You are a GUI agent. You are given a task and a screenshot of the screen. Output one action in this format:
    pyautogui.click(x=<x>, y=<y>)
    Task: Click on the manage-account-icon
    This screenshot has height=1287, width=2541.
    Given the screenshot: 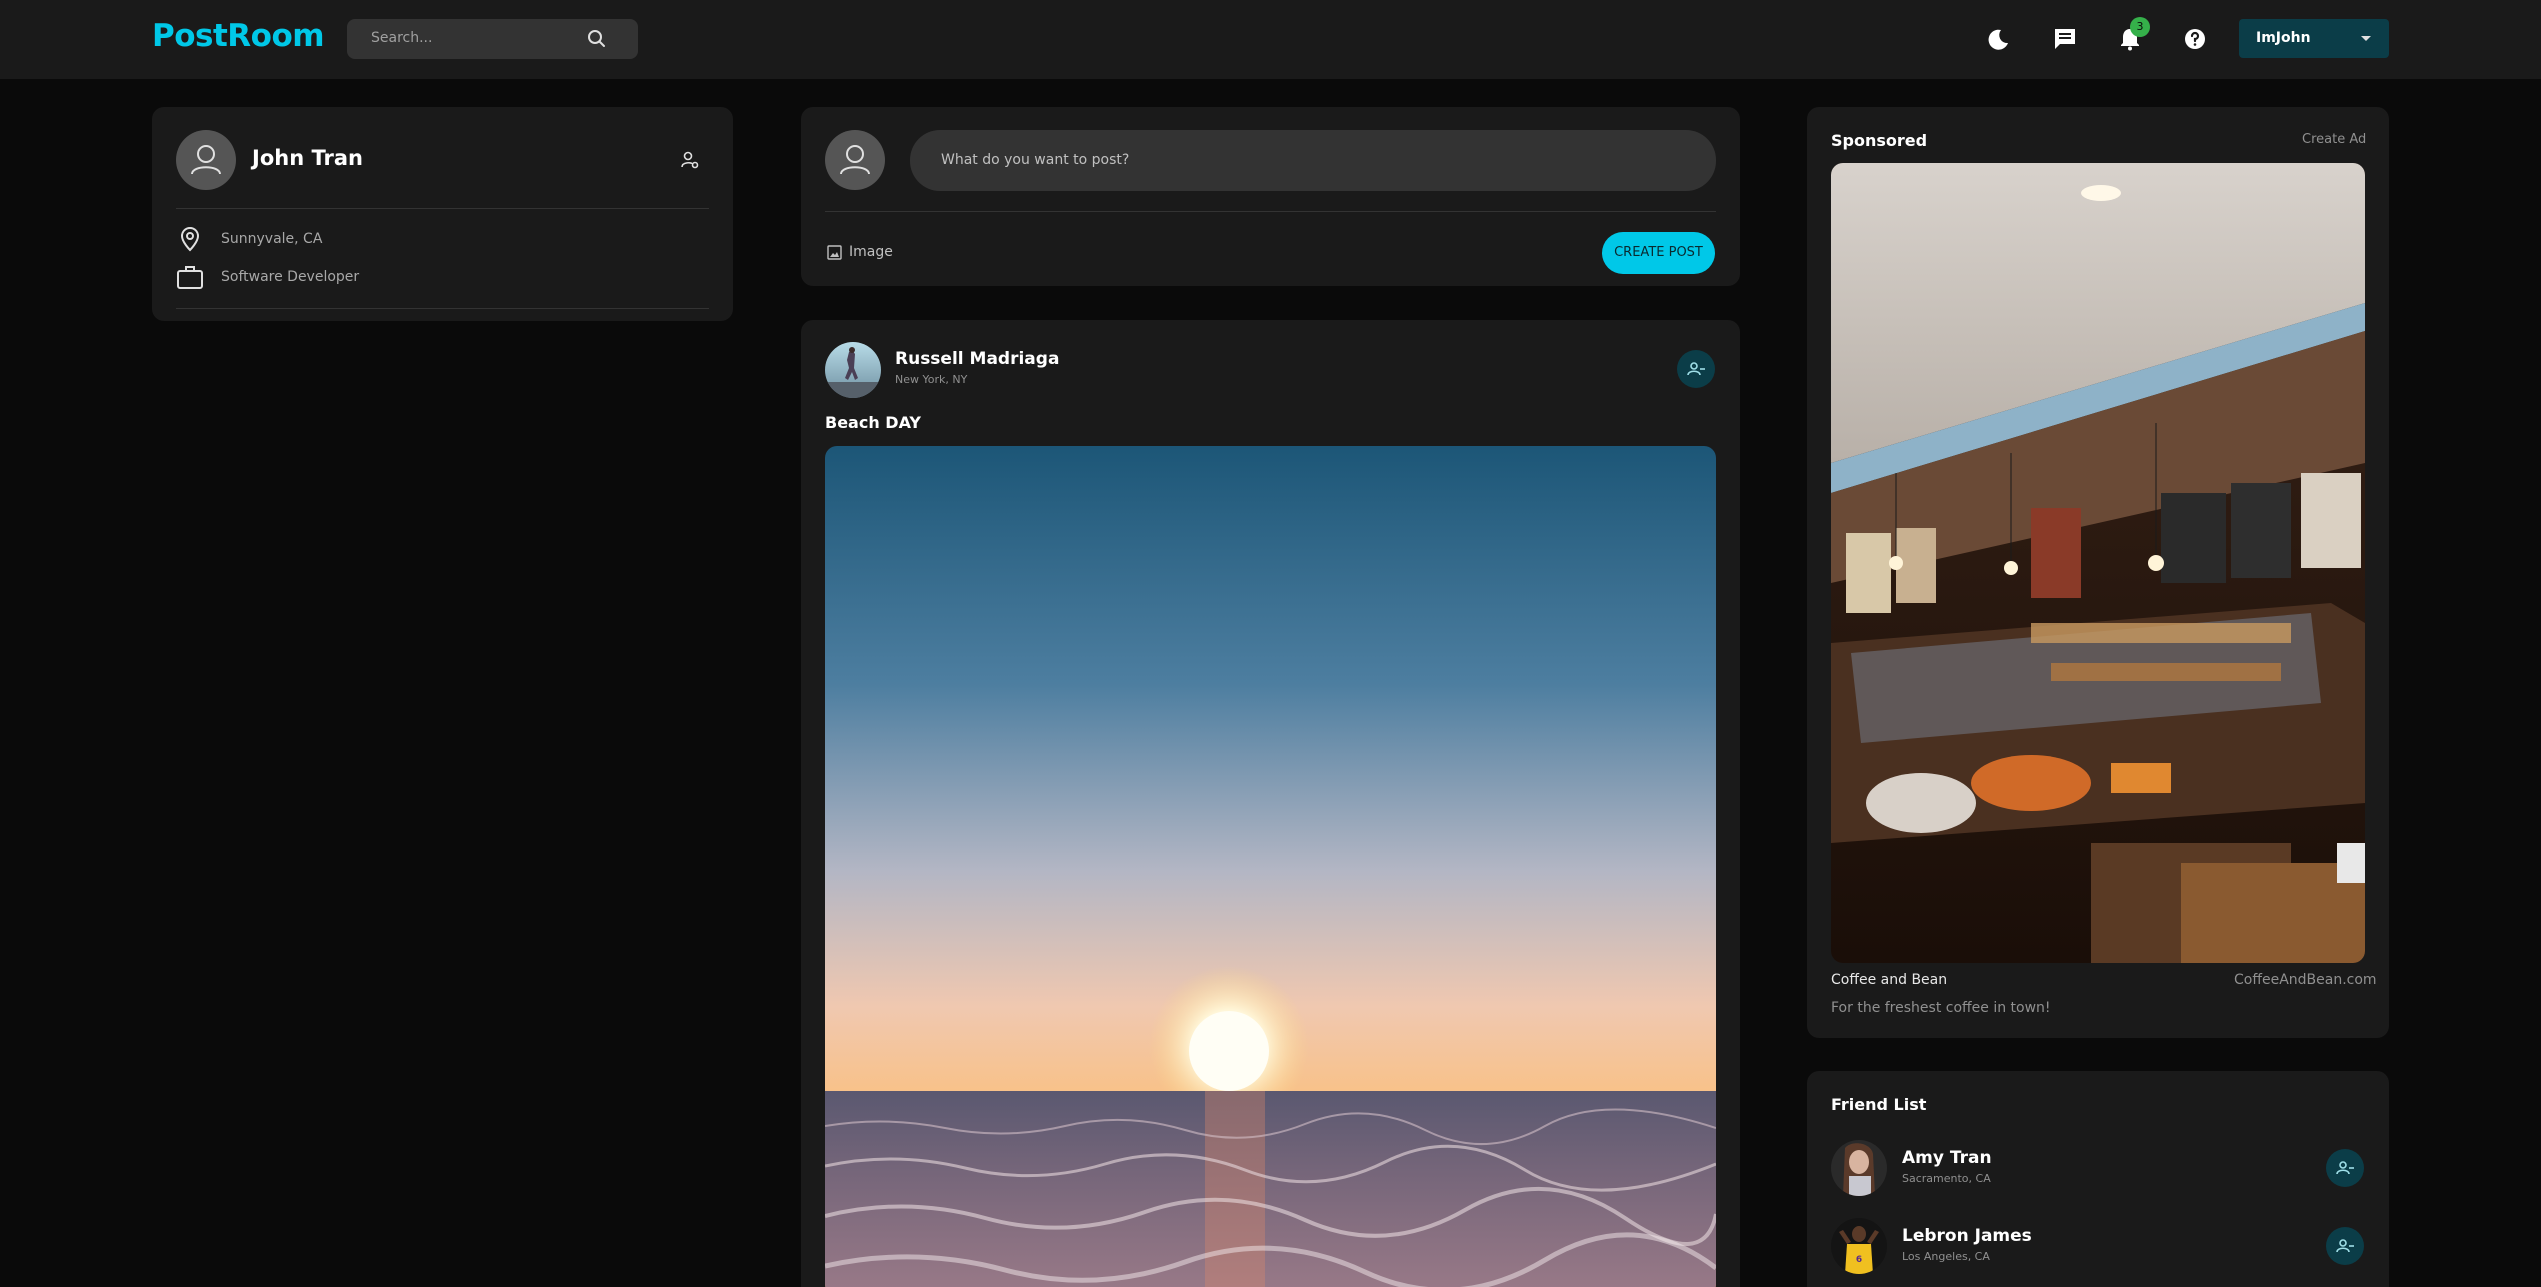 What is the action you would take?
    pyautogui.click(x=690, y=160)
    